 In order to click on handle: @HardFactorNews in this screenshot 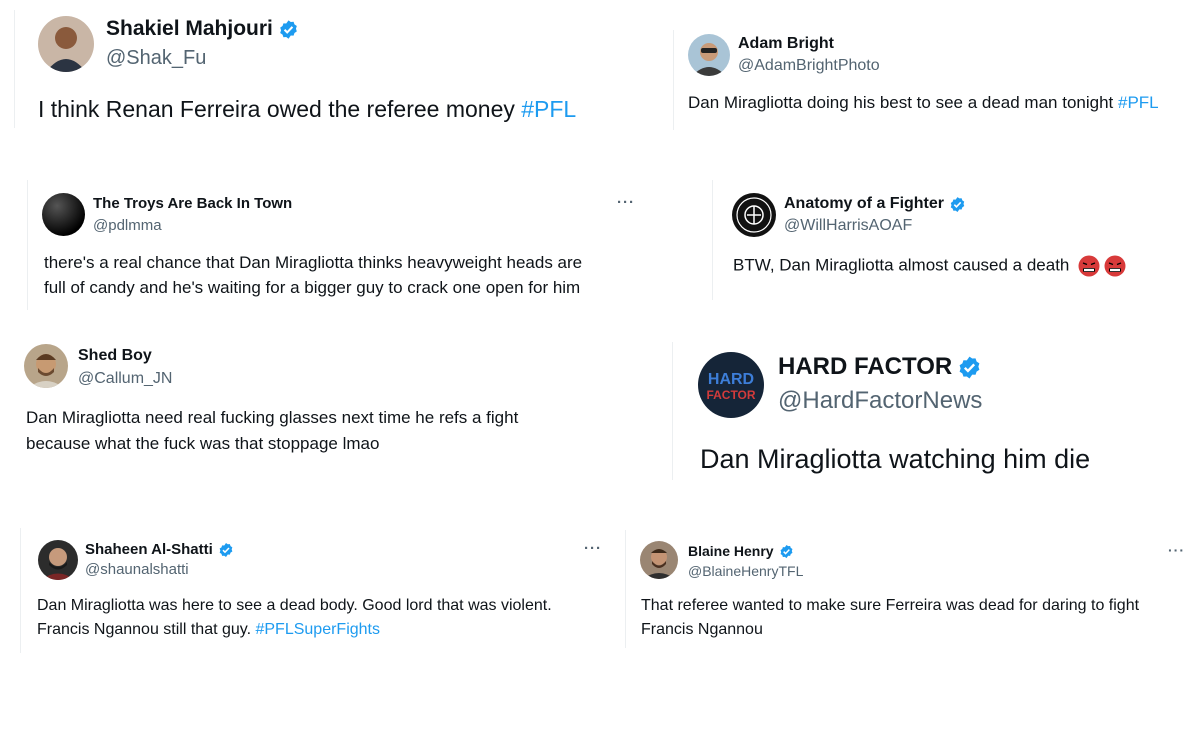, I will do `click(880, 401)`.